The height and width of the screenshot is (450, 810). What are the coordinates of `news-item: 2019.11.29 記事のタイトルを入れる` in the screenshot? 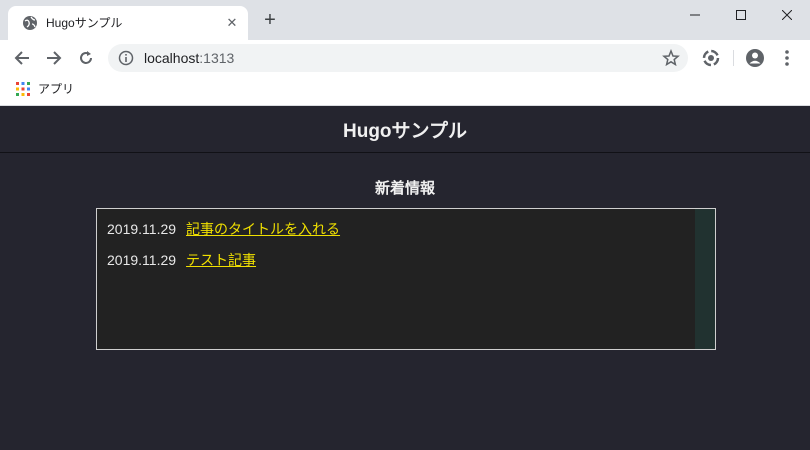 It's located at (223, 234).